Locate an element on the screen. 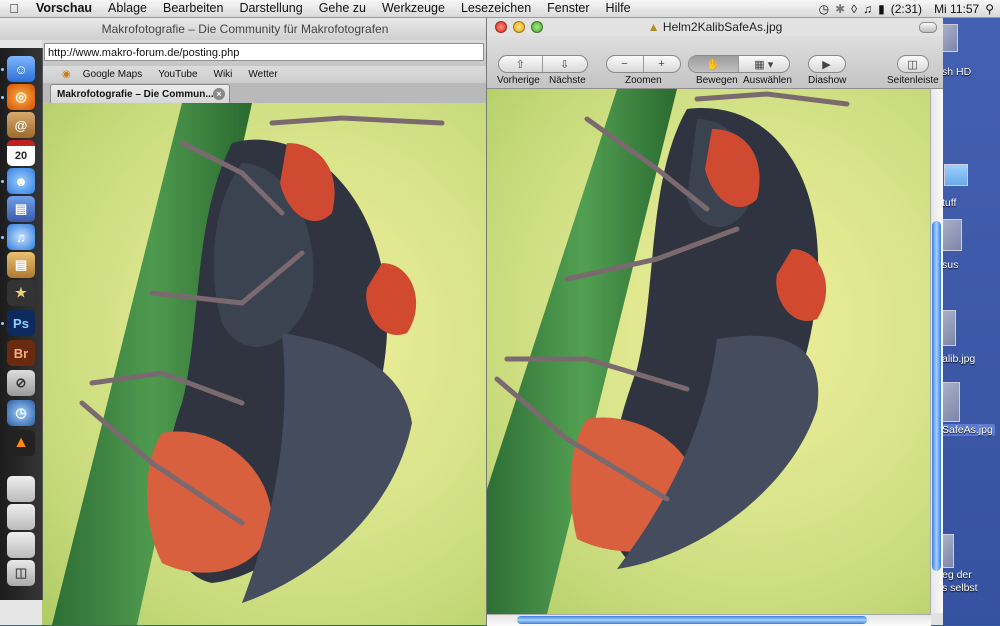 This screenshot has width=1000, height=626. prev-button-label: Vorherige is located at coordinates (518, 80).